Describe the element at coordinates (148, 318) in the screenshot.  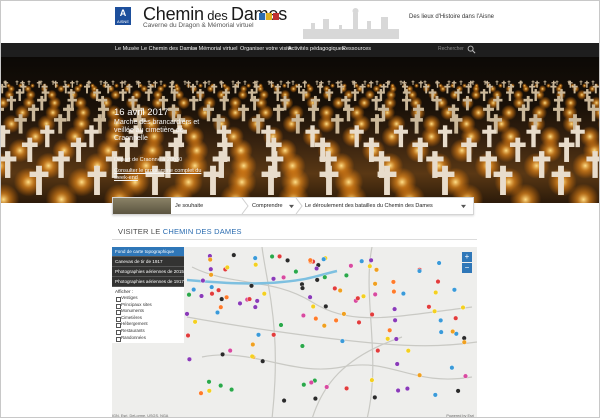
I see `filter-cimetieres: Cimetières` at that location.